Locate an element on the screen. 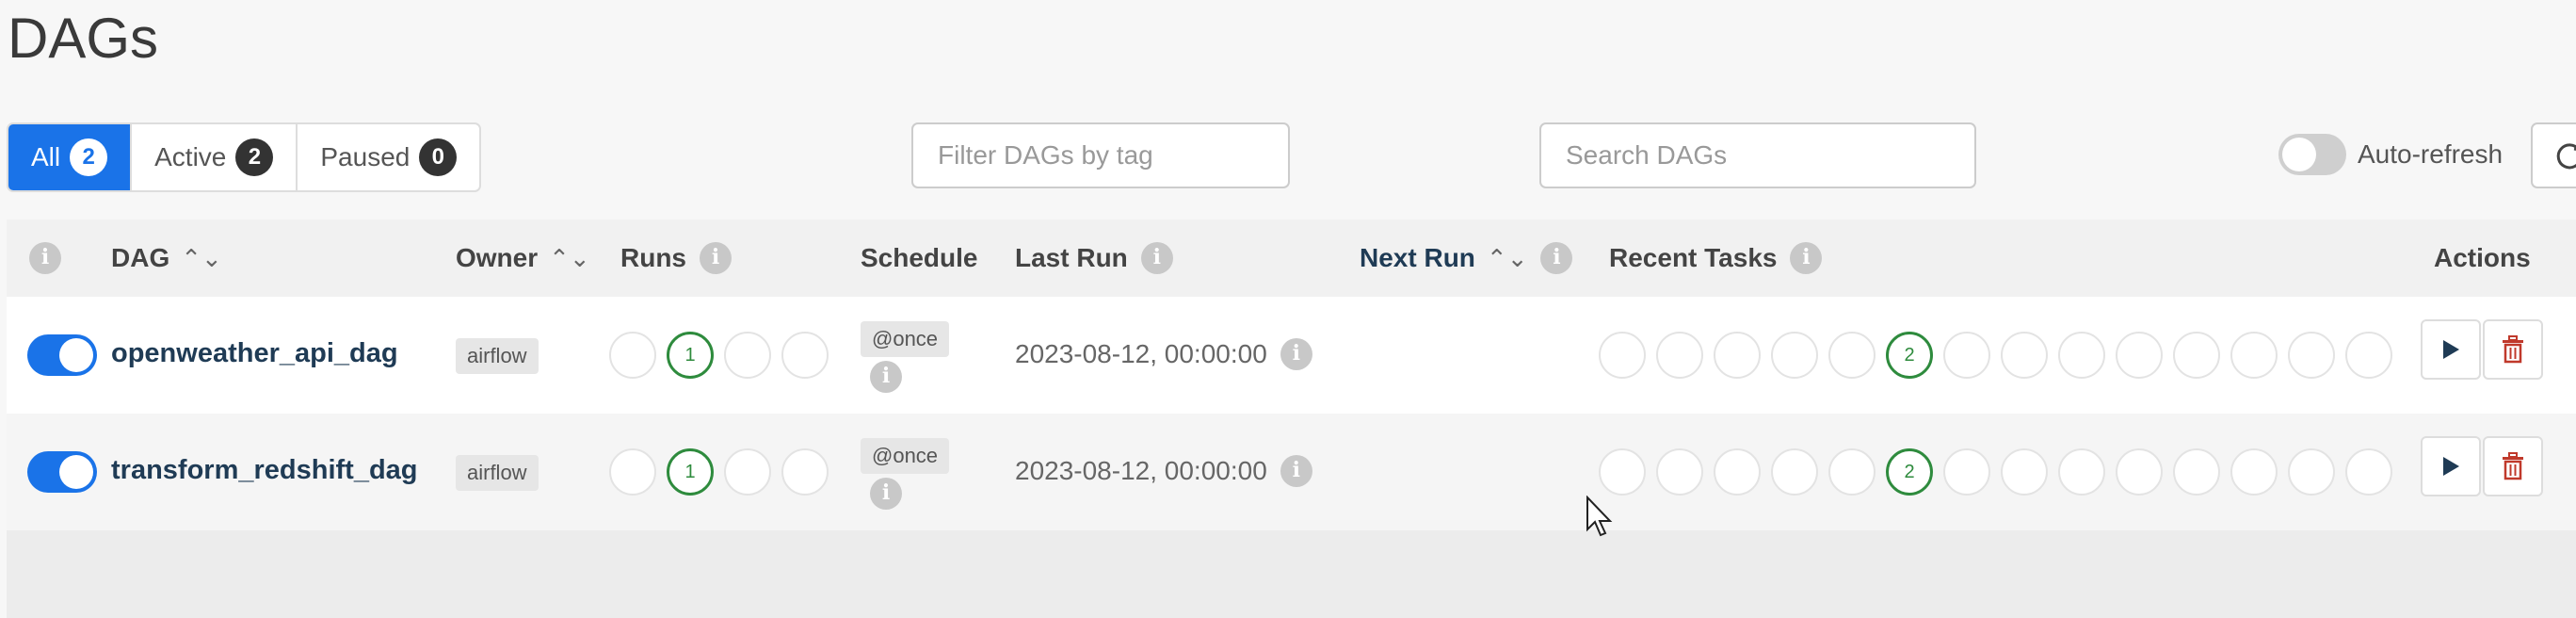 Image resolution: width=2576 pixels, height=618 pixels. tab-all: All 2 is located at coordinates (70, 157).